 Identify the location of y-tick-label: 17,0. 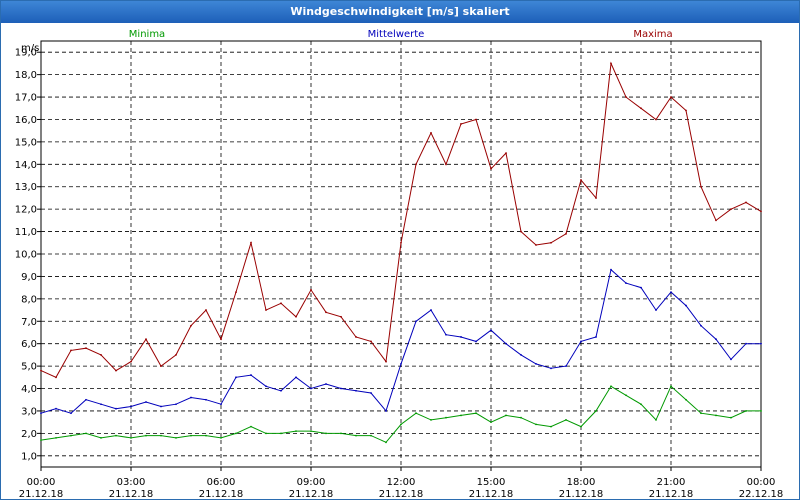
(26, 98).